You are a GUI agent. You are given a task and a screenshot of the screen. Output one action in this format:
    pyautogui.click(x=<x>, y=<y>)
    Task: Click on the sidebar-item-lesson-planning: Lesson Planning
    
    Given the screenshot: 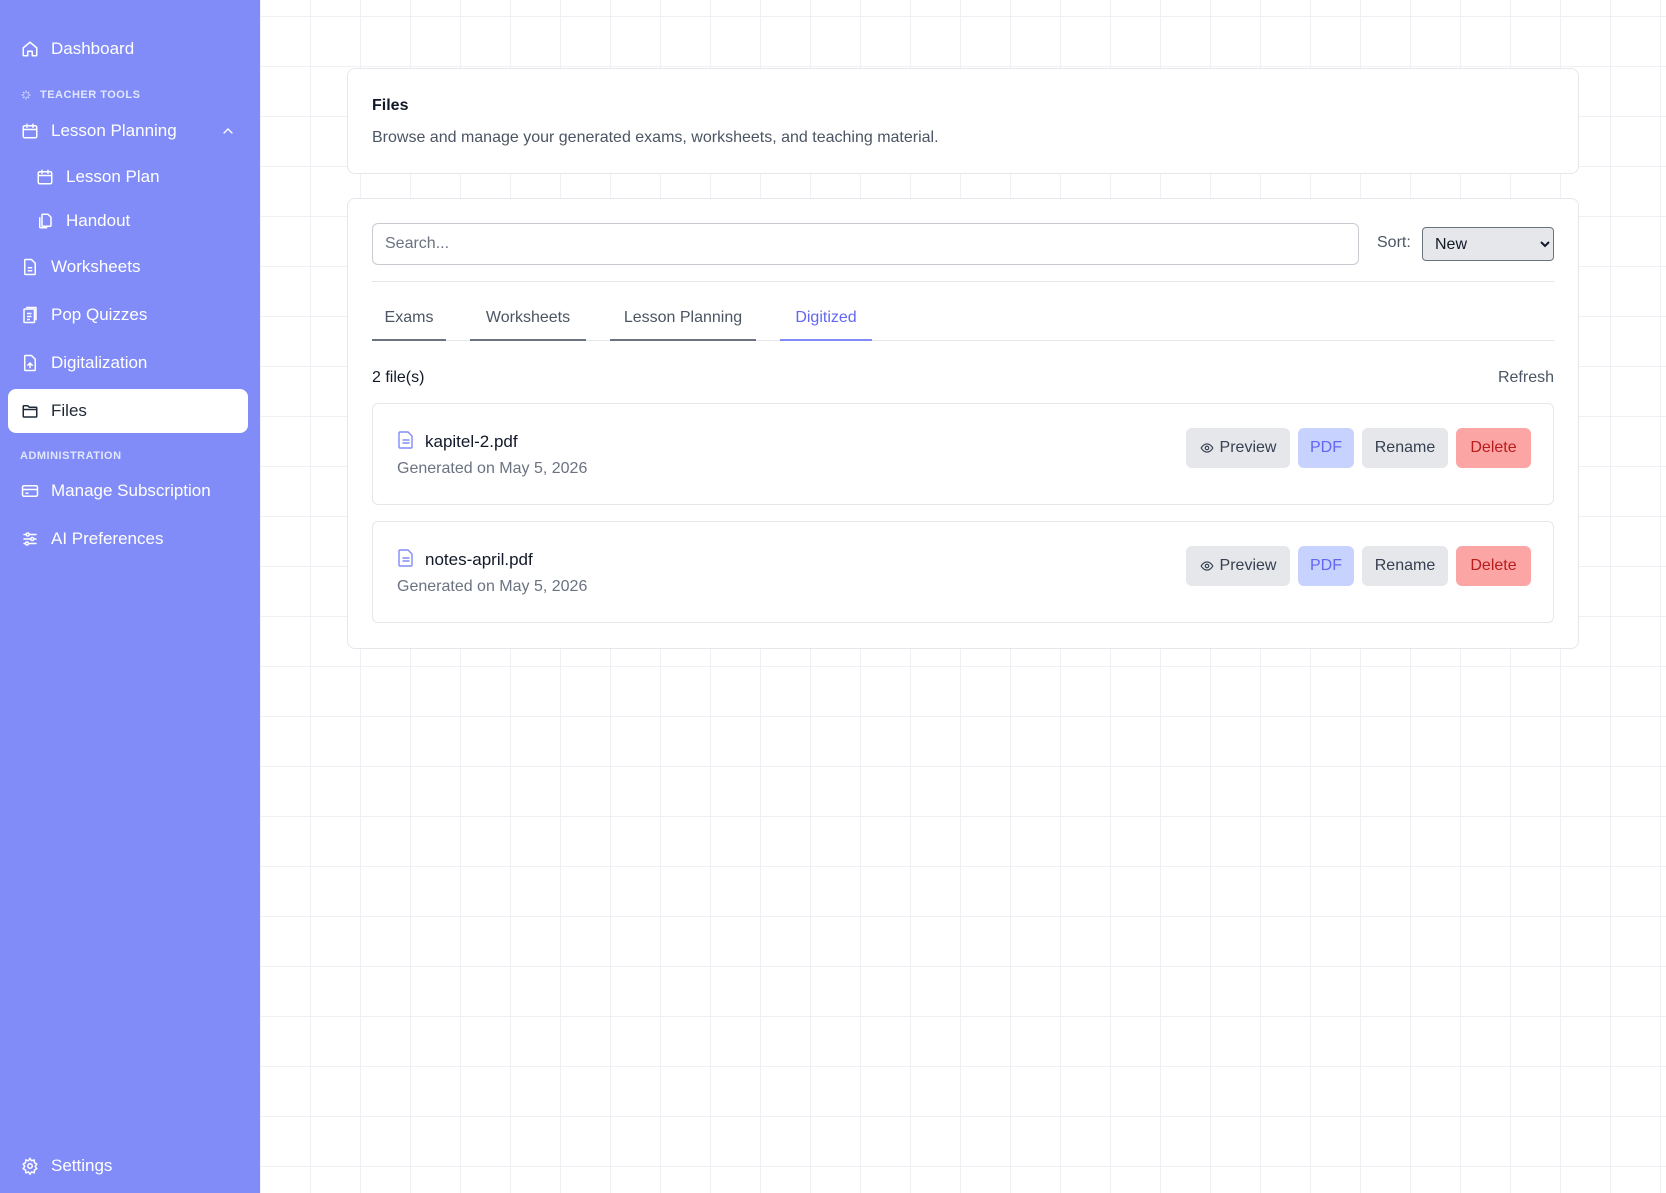 What is the action you would take?
    pyautogui.click(x=128, y=131)
    